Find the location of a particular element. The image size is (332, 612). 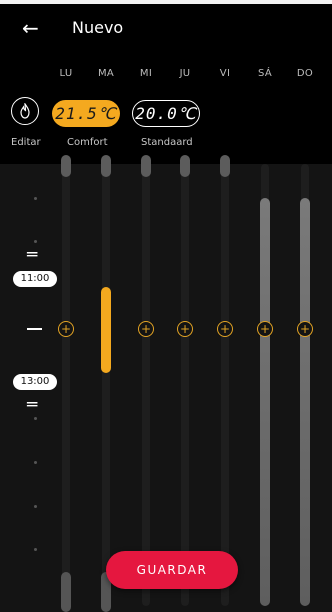

day-label-lu: LU is located at coordinates (66, 73).